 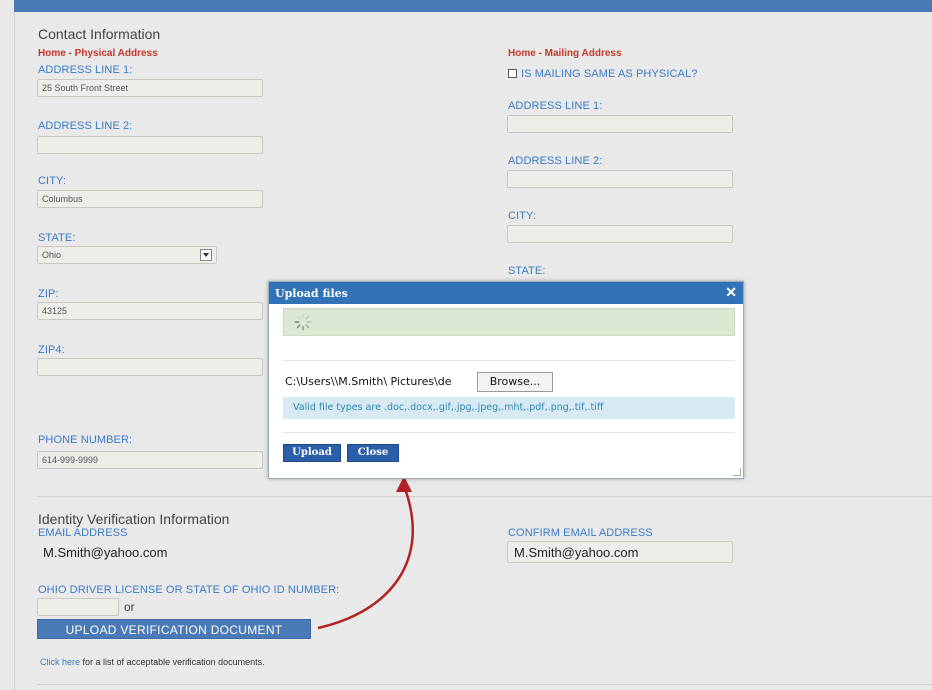 I want to click on address1-label: ADDRESS LINE 1:, so click(x=85, y=70).